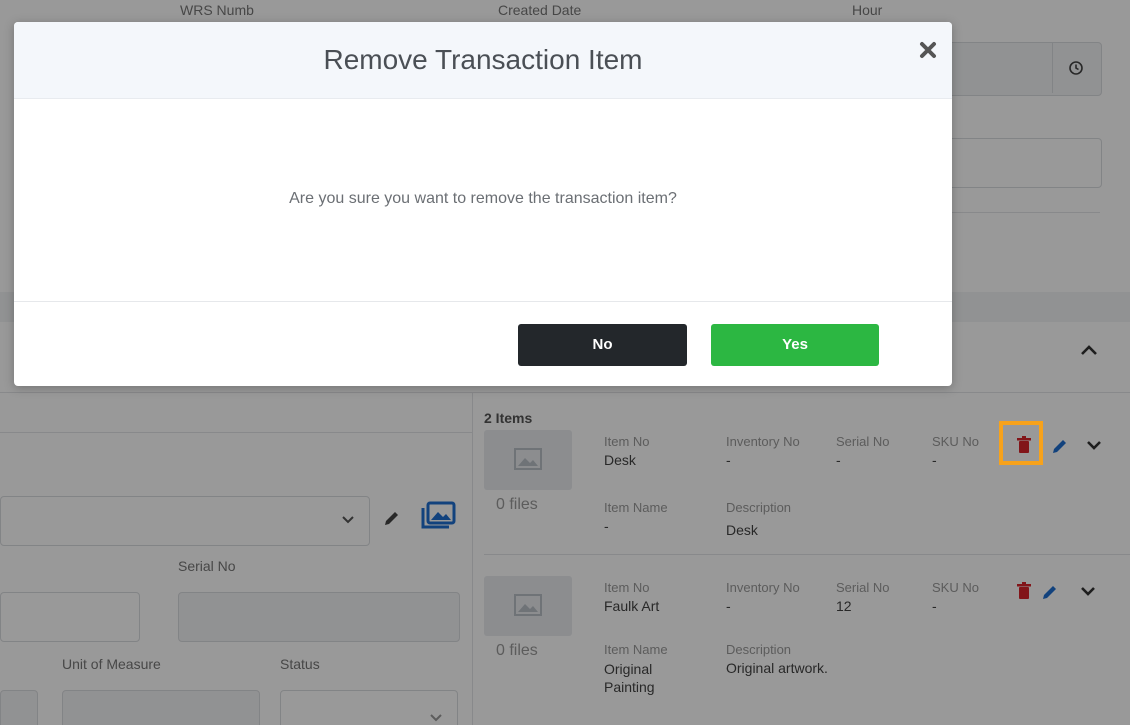  What do you see at coordinates (928, 50) in the screenshot?
I see `close-icon` at bounding box center [928, 50].